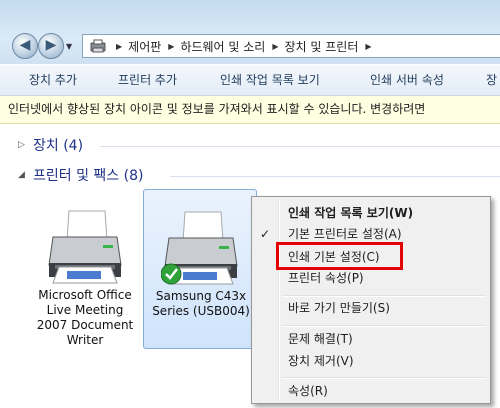 This screenshot has height=408, width=500. Describe the element at coordinates (320, 339) in the screenshot. I see `menu-item-troubleshoot: 문제 해결(T)` at that location.